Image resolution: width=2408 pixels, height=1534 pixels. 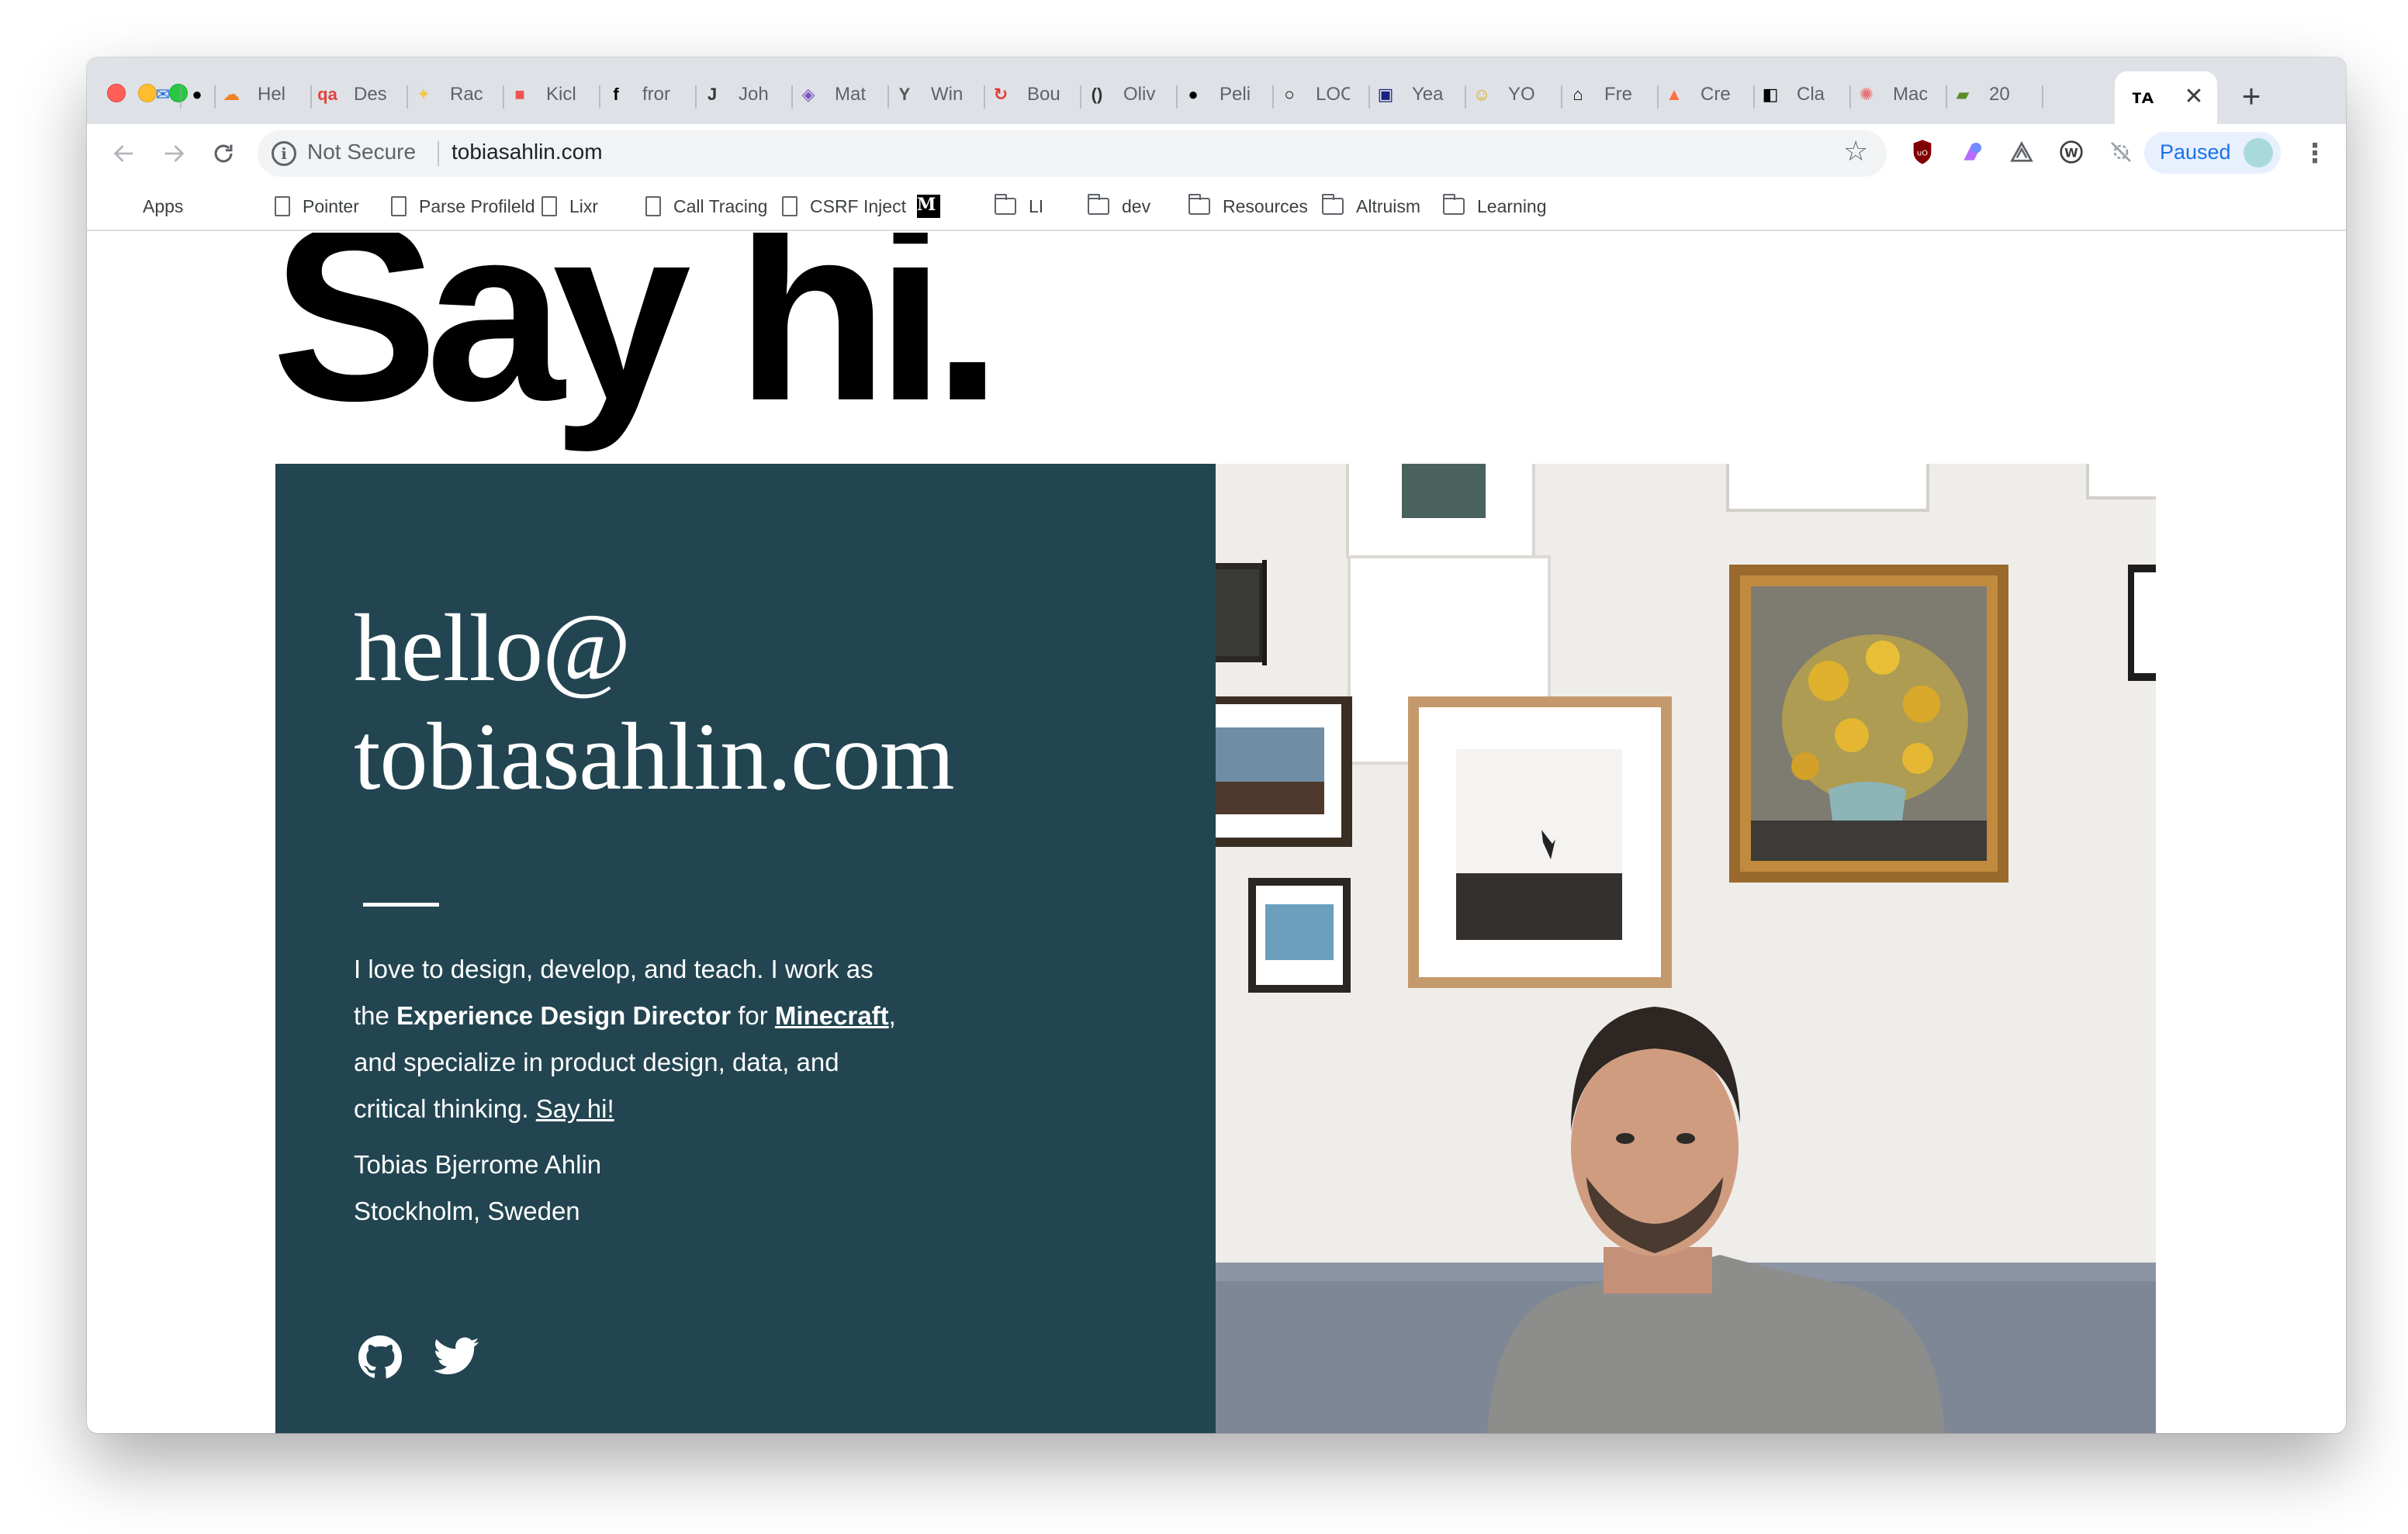 What do you see at coordinates (401, 905) in the screenshot?
I see `divider` at bounding box center [401, 905].